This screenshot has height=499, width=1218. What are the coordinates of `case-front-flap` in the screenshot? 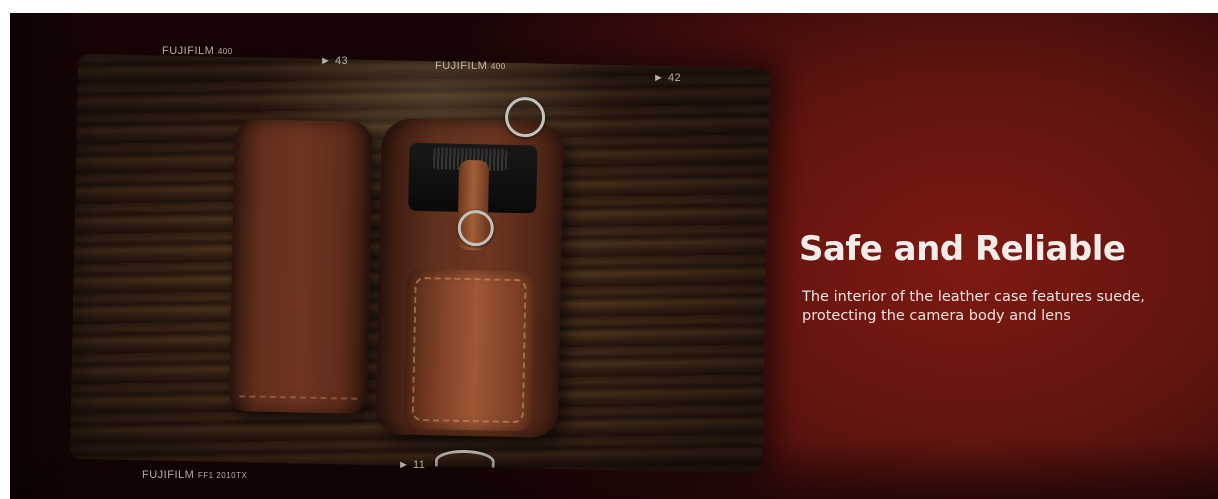 It's located at (469, 350).